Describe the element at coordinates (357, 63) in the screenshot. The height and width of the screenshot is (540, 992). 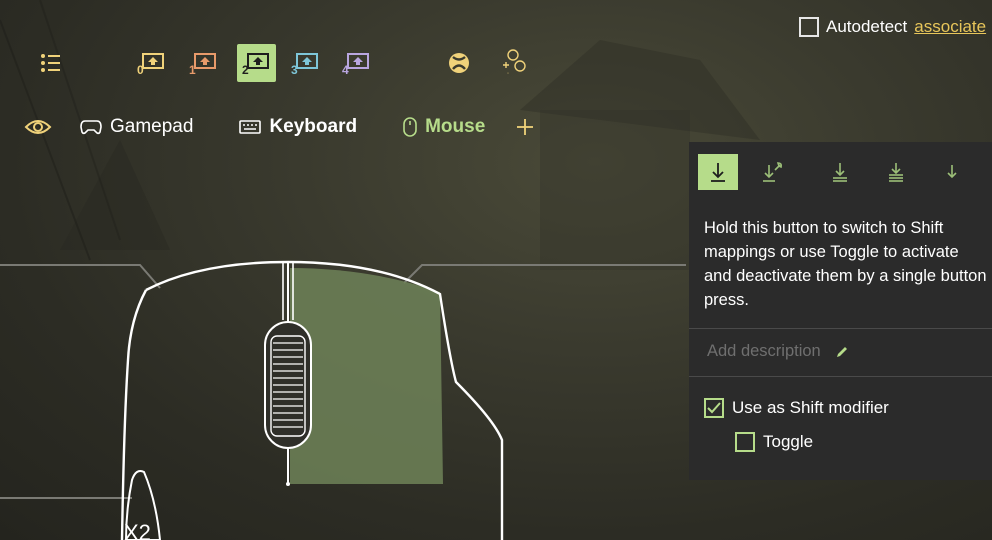
I see `shift-layer-4-button: 4` at that location.